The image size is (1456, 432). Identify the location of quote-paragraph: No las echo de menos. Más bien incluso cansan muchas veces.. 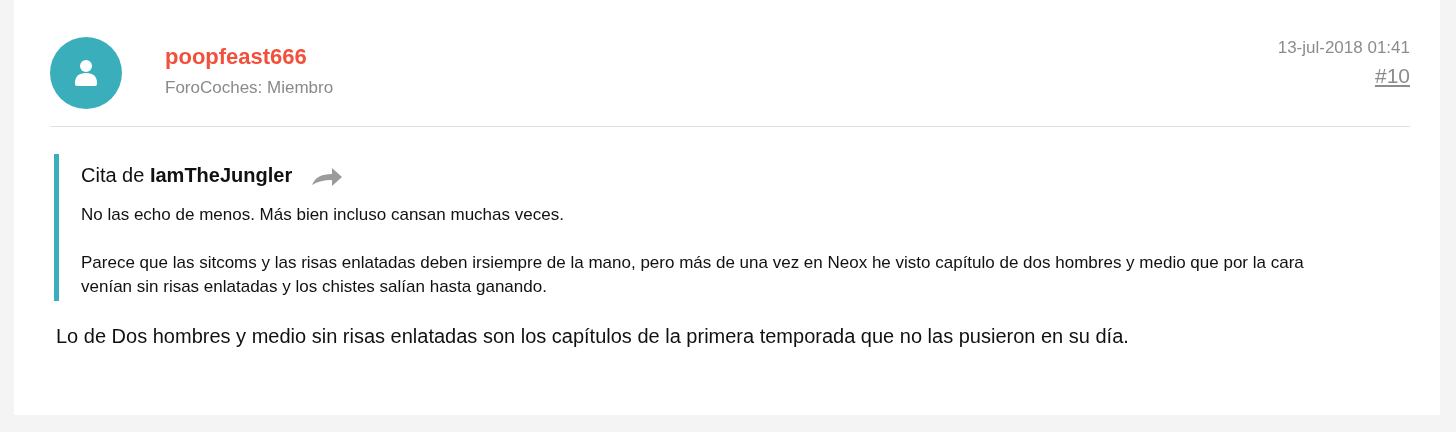
(323, 215).